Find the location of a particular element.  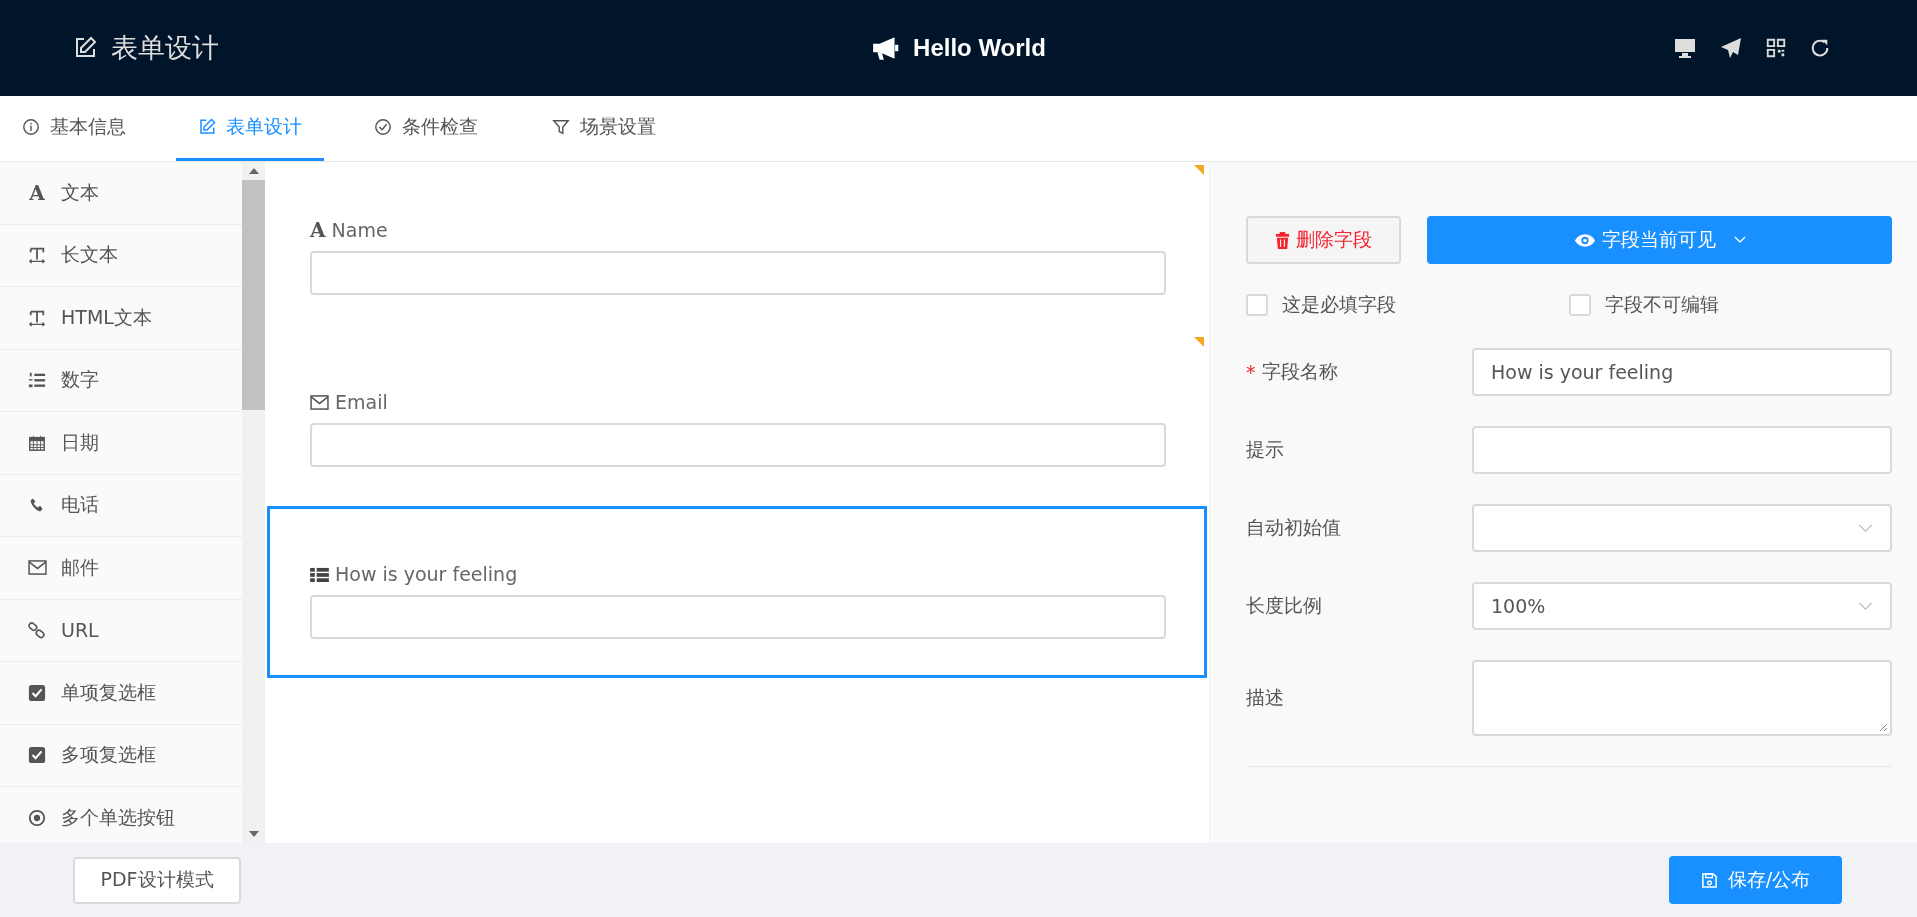

scroll-down-icon is located at coordinates (253, 834).